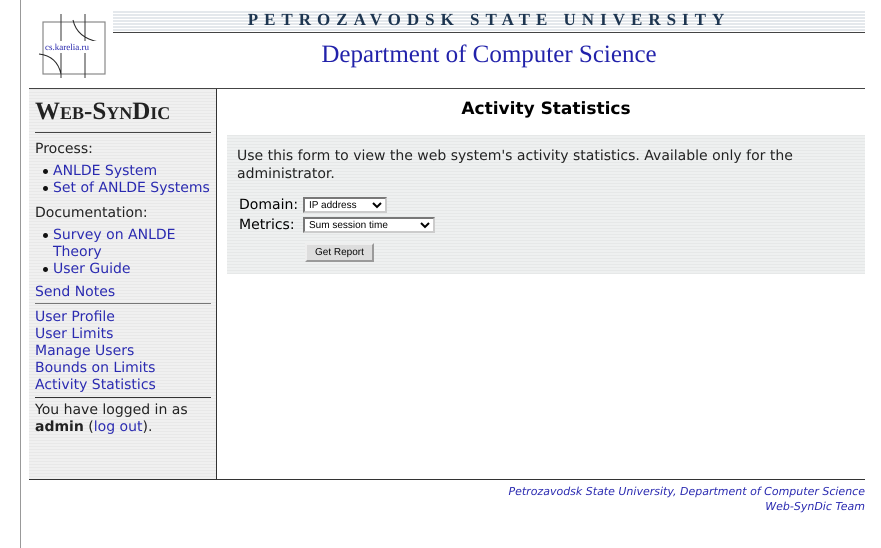  Describe the element at coordinates (489, 55) in the screenshot. I see `department-name: Department of Computer Science` at that location.